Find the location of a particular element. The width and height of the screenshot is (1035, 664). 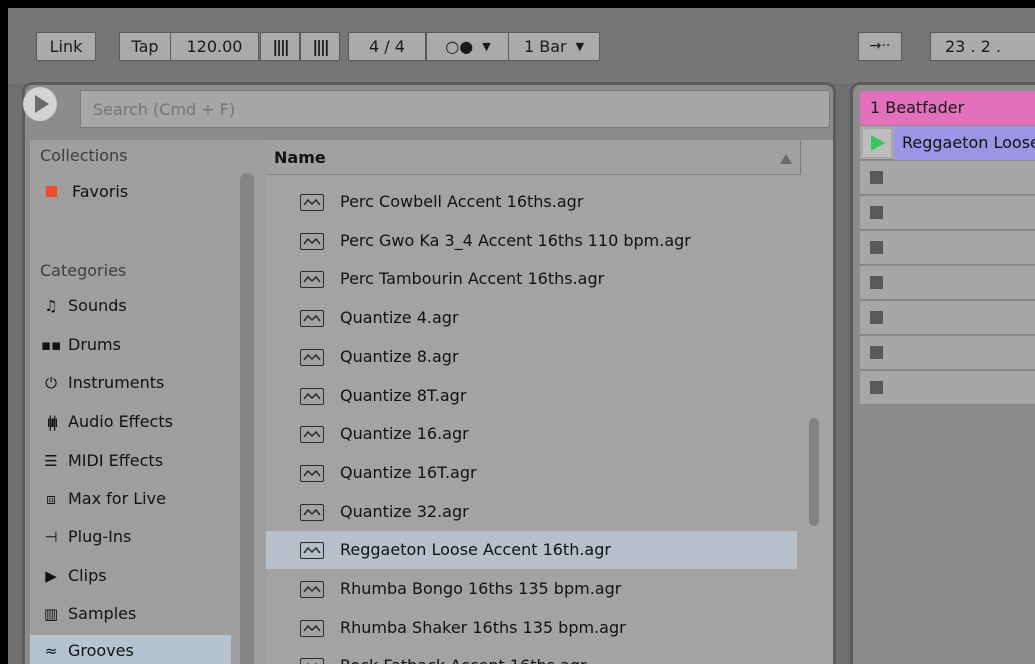

file-row: Rock Fatback Accent 16ths.agr is located at coordinates (531, 655).